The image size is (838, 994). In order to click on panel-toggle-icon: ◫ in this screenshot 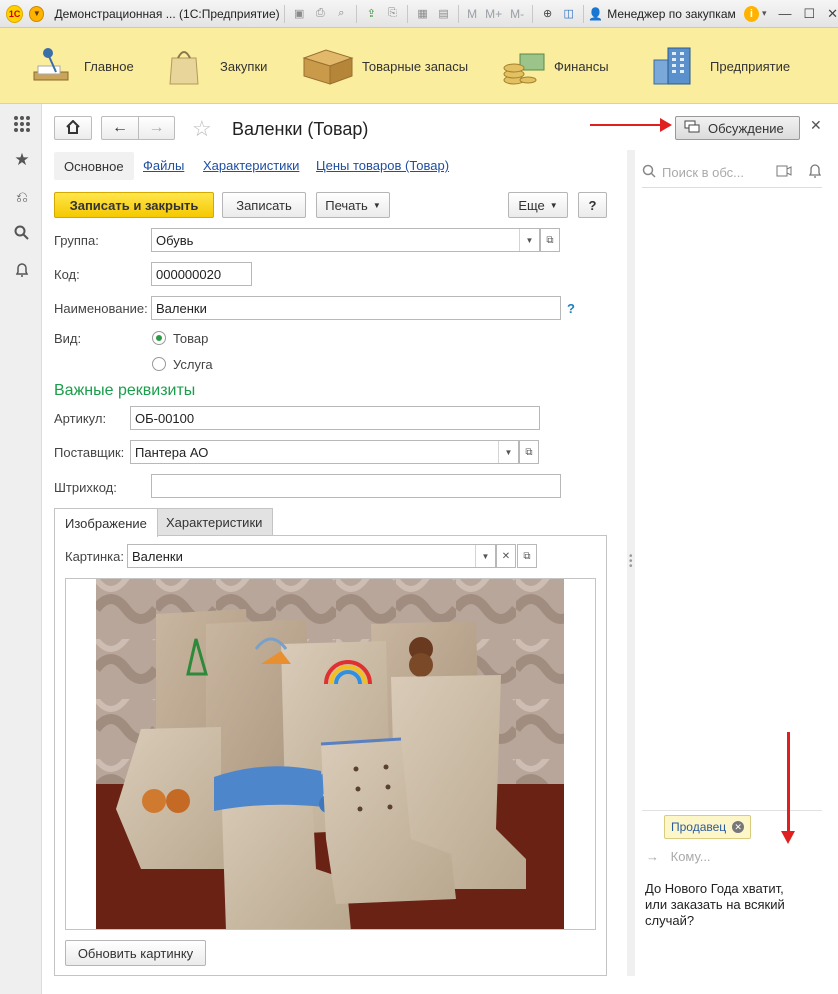, I will do `click(568, 14)`.